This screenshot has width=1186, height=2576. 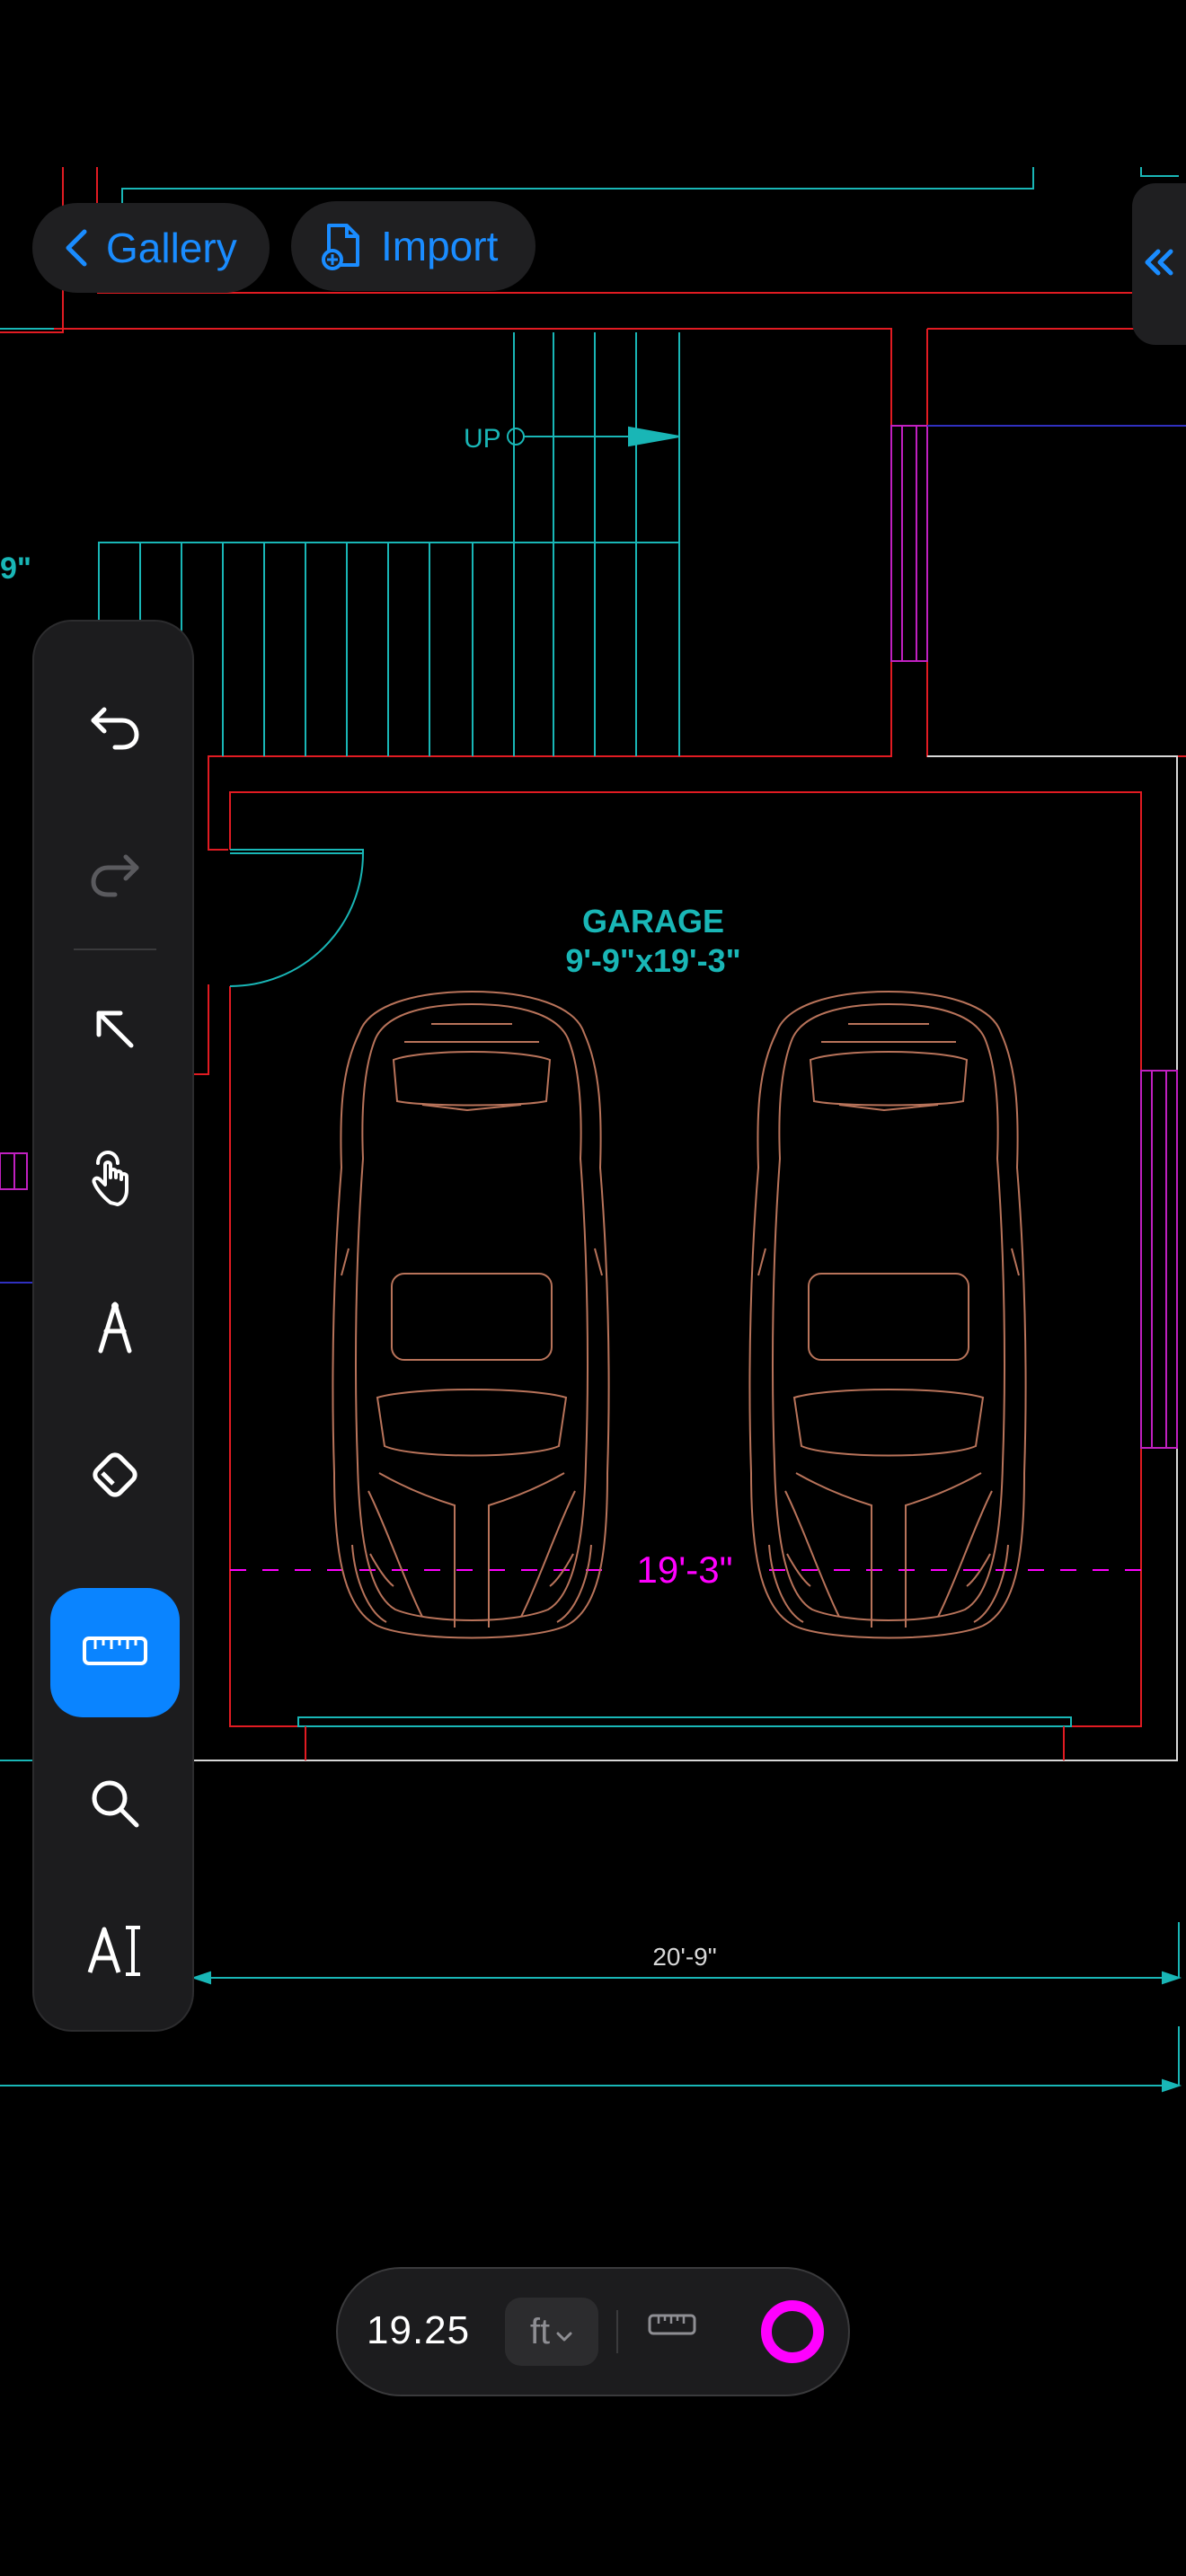 What do you see at coordinates (419, 2330) in the screenshot?
I see `measurement-value: 19.25` at bounding box center [419, 2330].